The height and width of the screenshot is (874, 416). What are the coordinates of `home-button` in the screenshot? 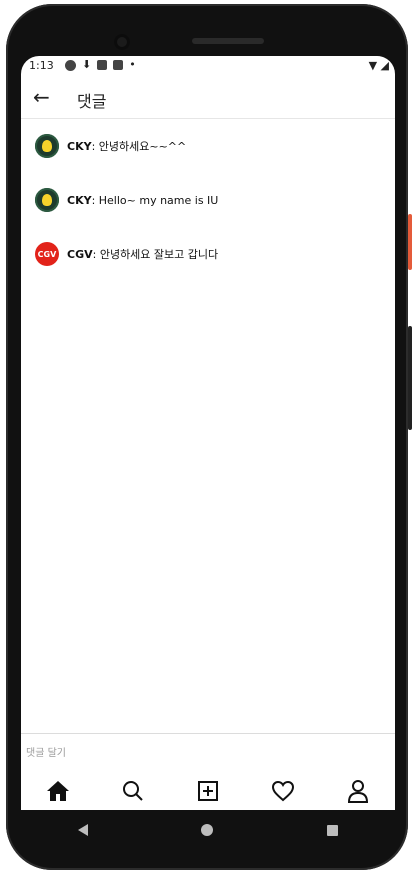 It's located at (58, 791).